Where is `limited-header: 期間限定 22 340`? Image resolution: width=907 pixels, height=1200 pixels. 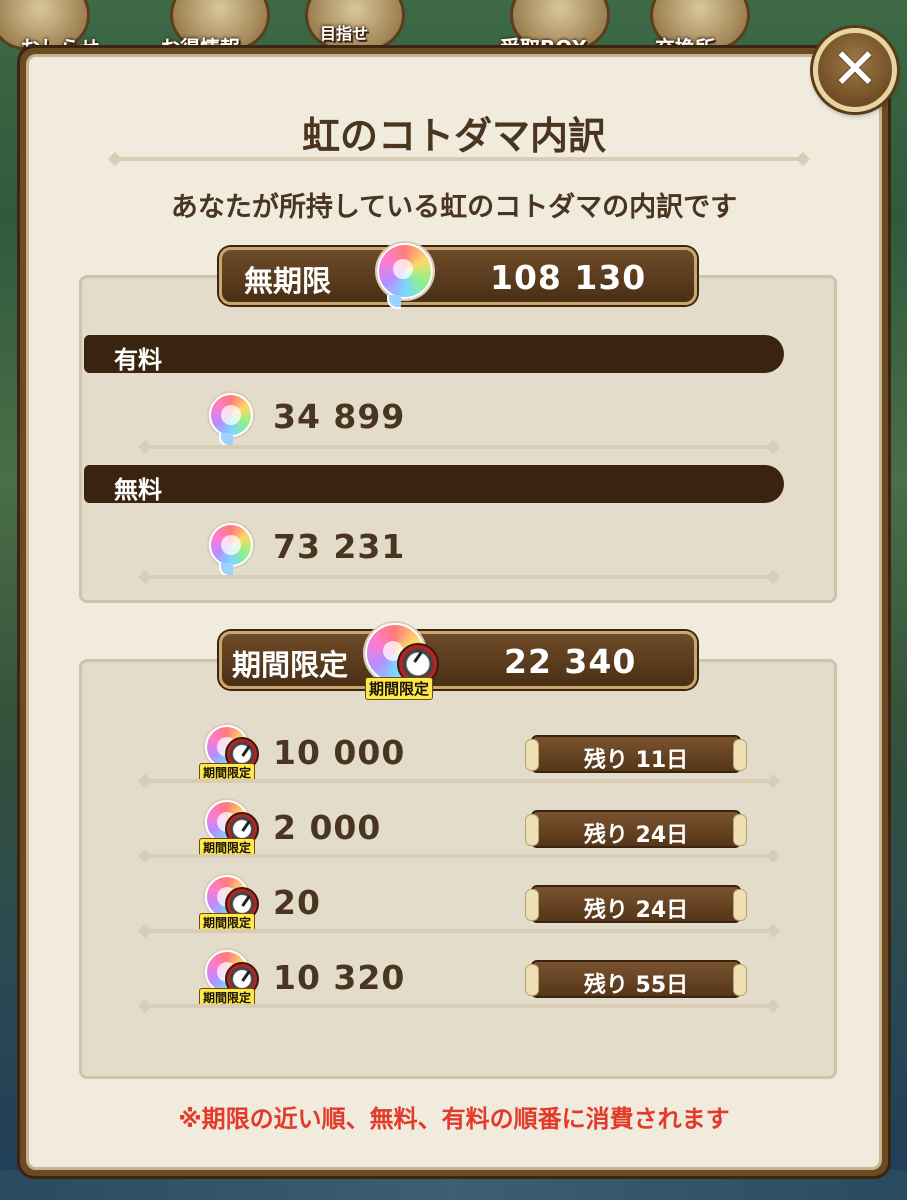 limited-header: 期間限定 22 340 is located at coordinates (458, 660).